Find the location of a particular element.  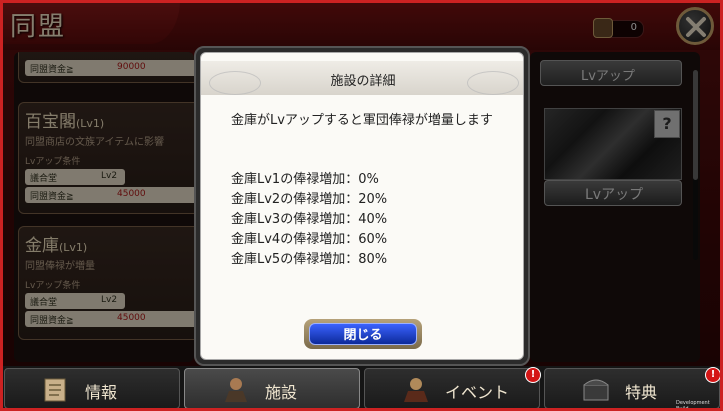

scroll-icon is located at coordinates (55, 390).